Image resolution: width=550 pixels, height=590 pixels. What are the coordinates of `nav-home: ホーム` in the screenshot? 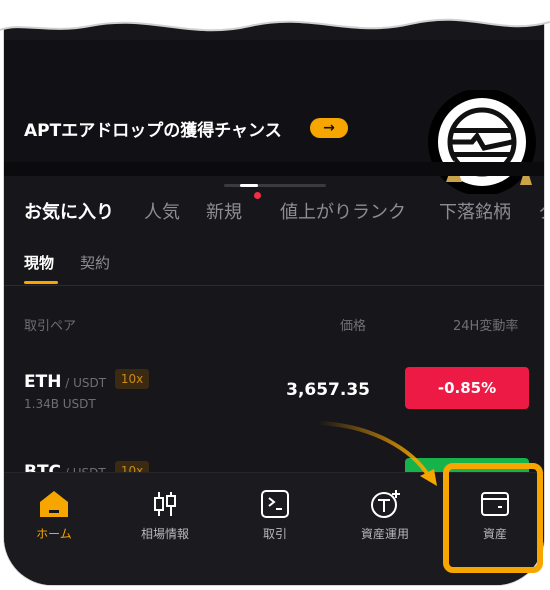 It's located at (54, 507).